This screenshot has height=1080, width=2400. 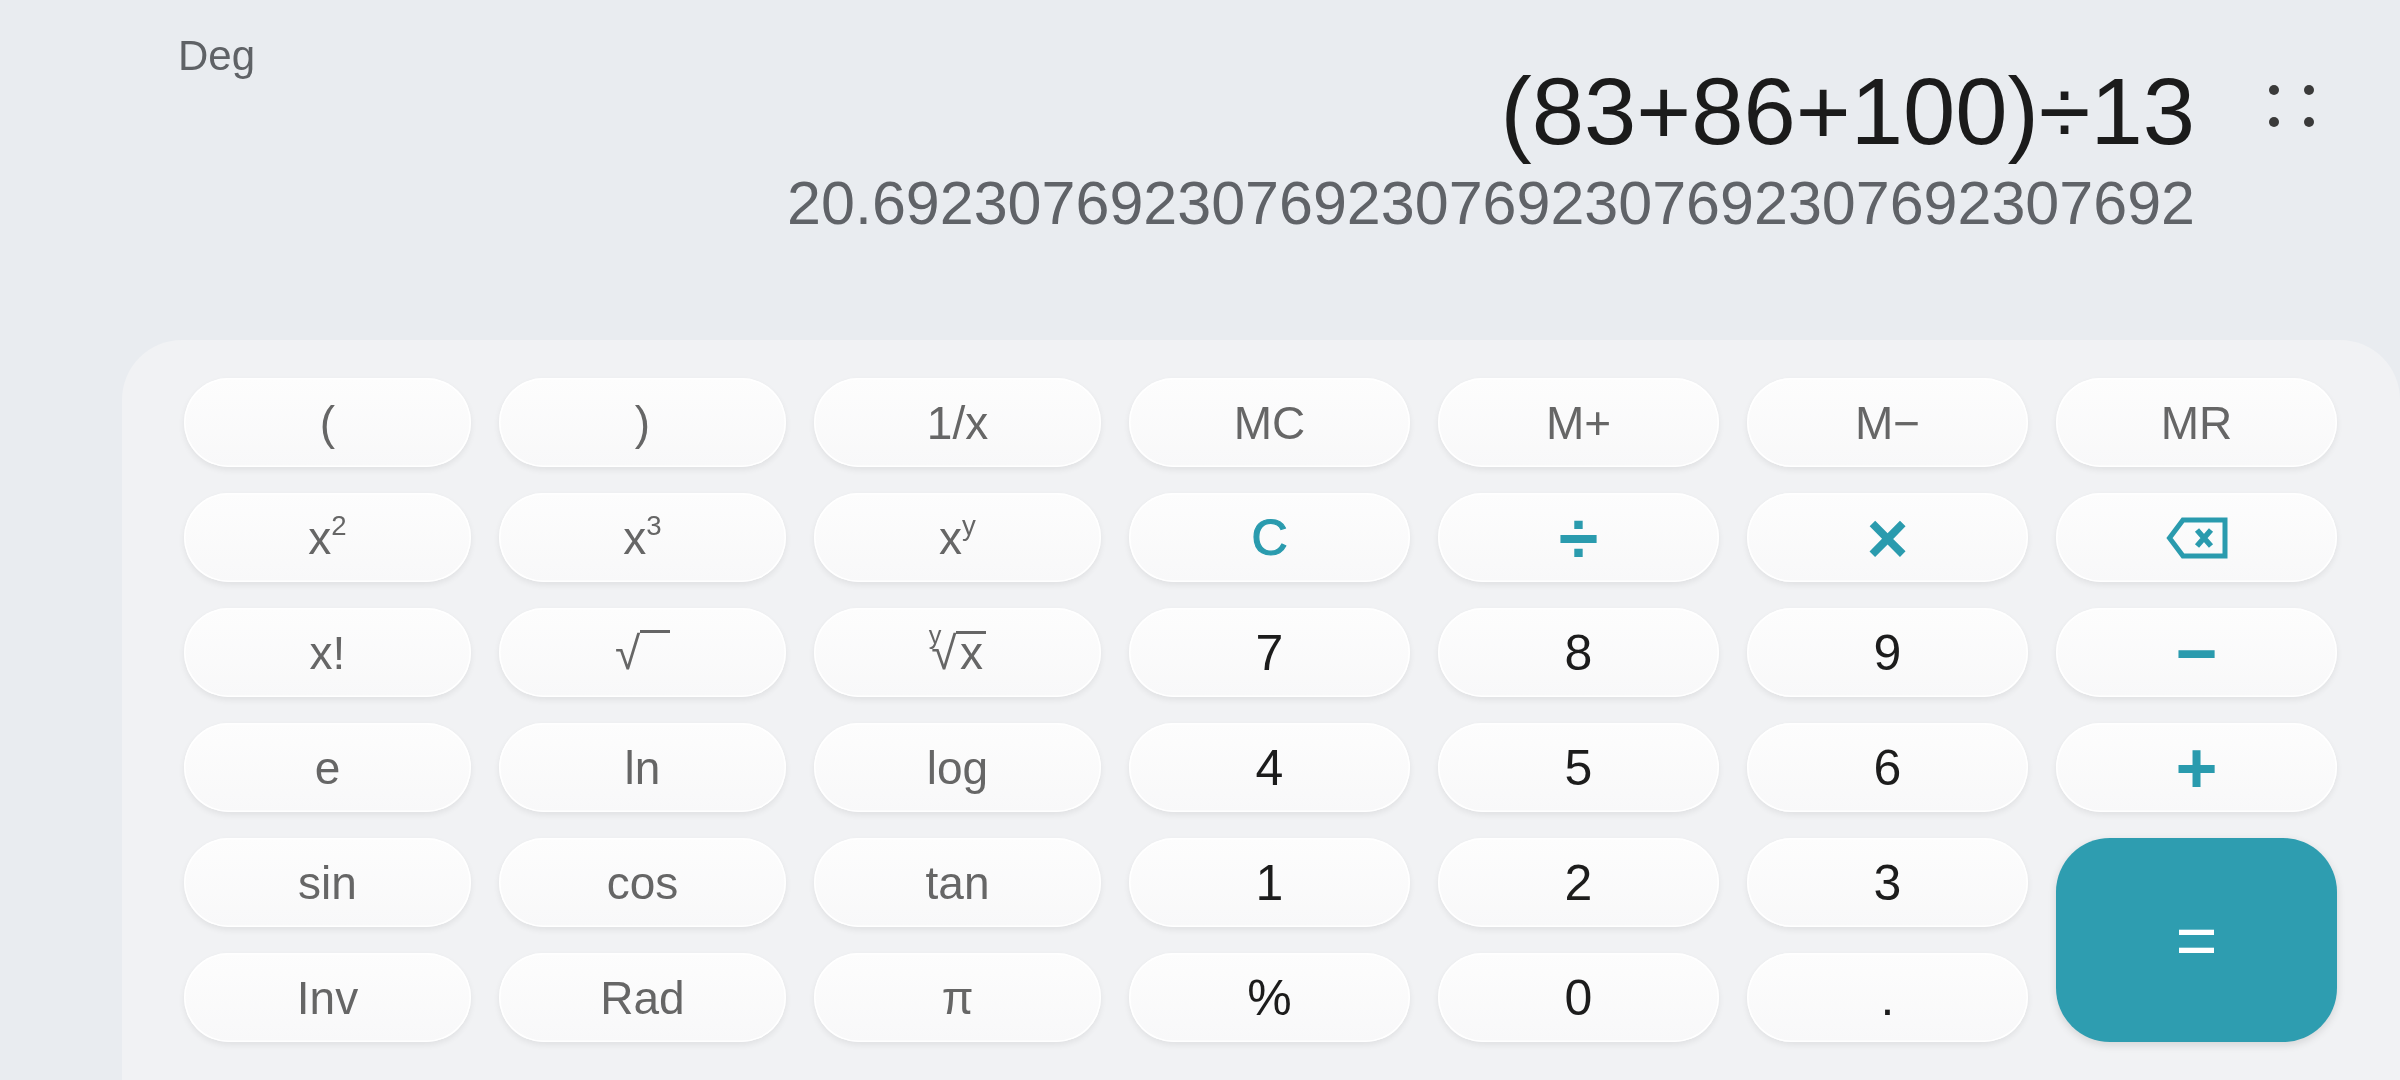 I want to click on digit-key: 7, so click(x=1269, y=652).